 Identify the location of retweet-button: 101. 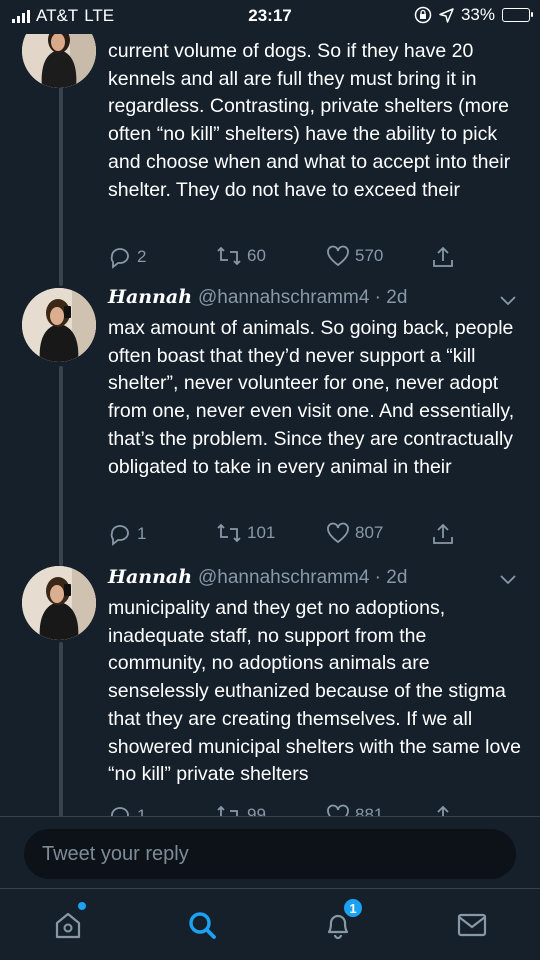
(245, 533).